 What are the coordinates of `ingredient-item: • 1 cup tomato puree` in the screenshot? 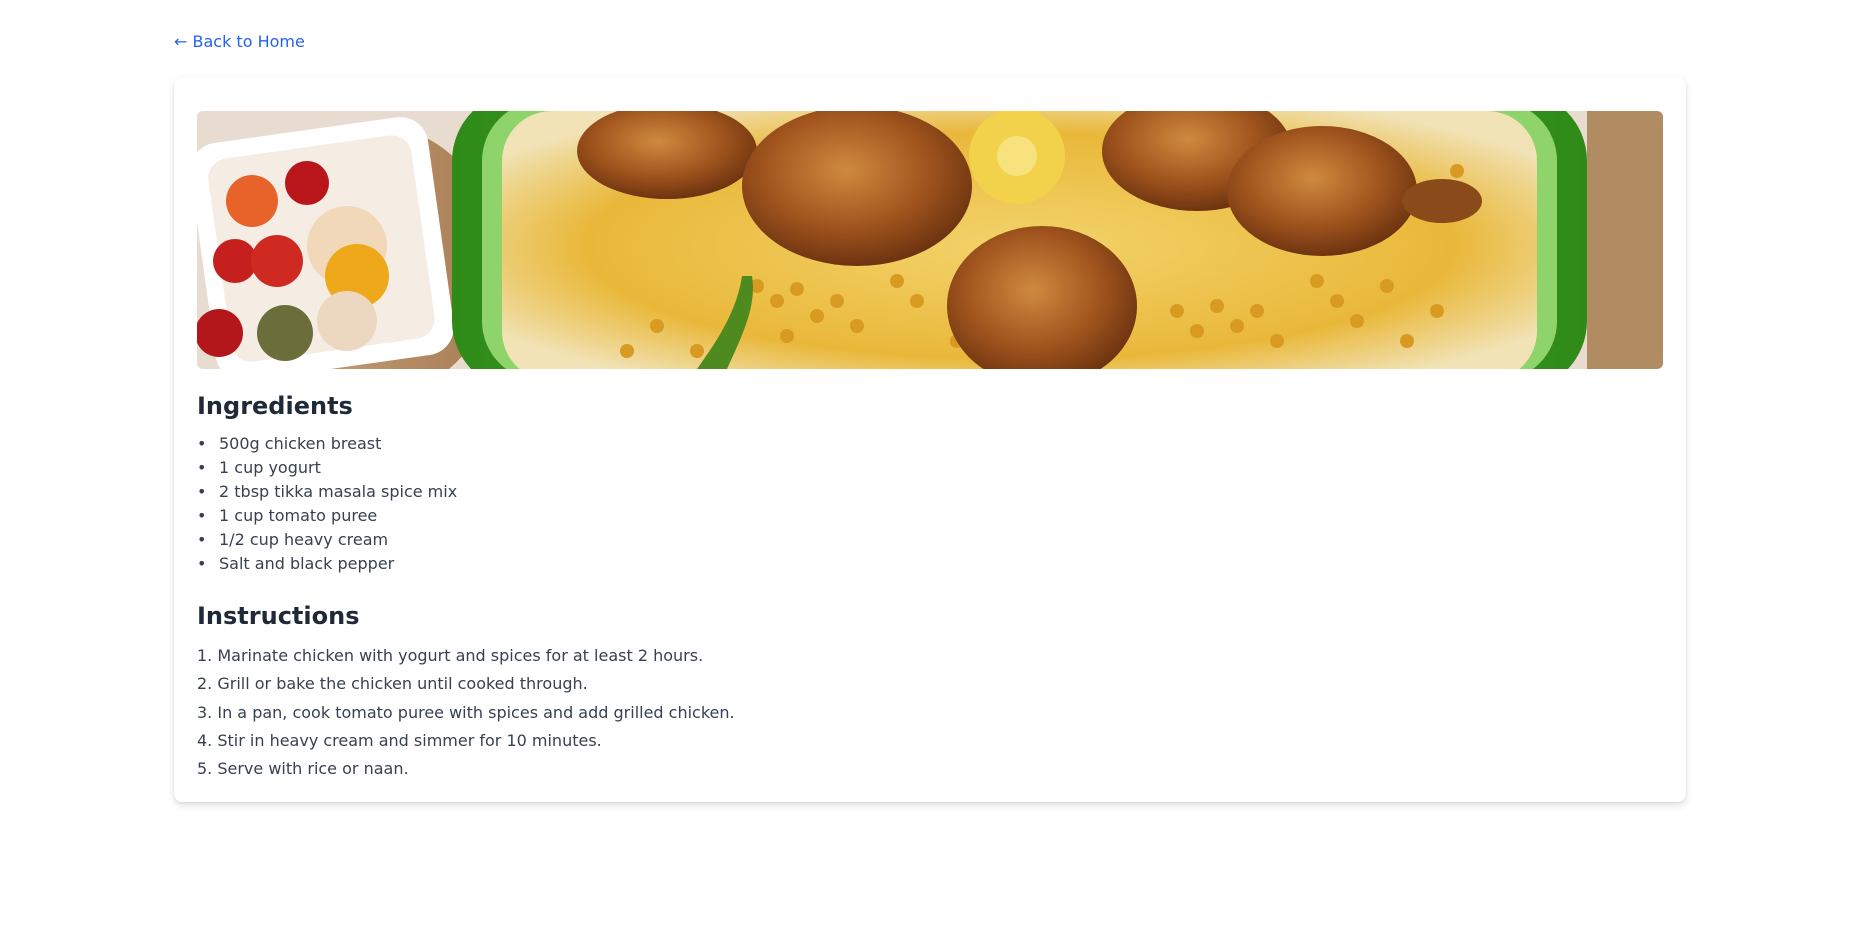 It's located at (327, 516).